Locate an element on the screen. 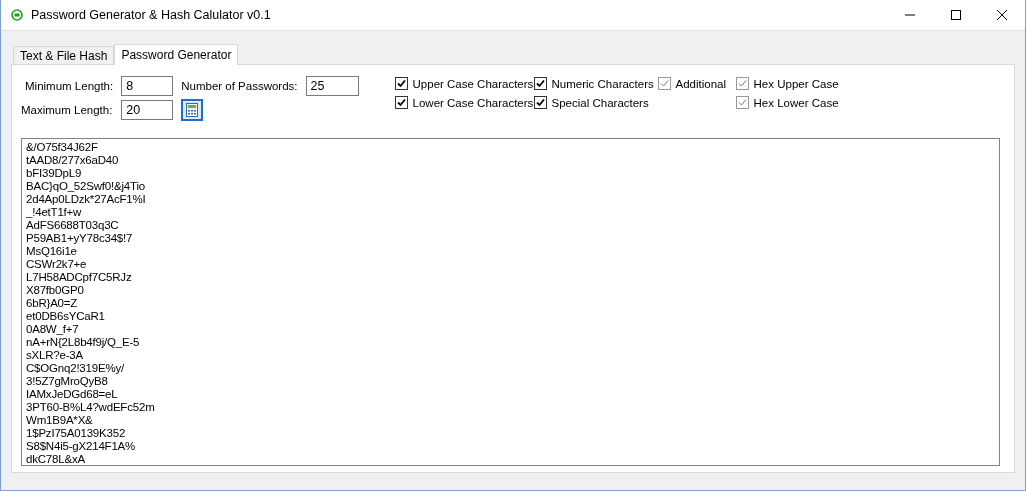  calculator-button is located at coordinates (192, 110).